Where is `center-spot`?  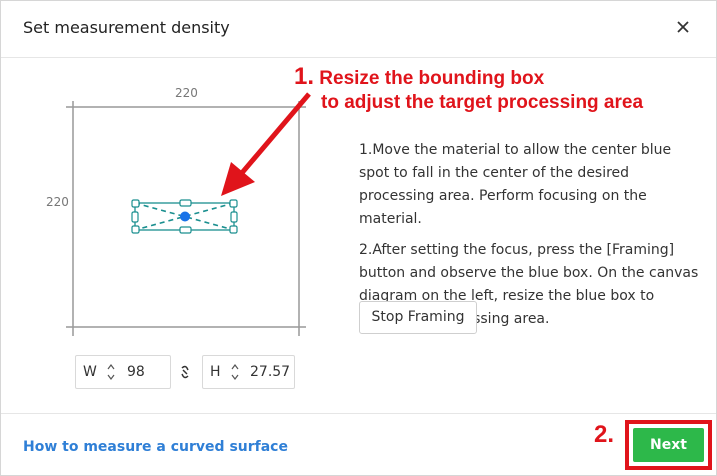
center-spot is located at coordinates (185, 216).